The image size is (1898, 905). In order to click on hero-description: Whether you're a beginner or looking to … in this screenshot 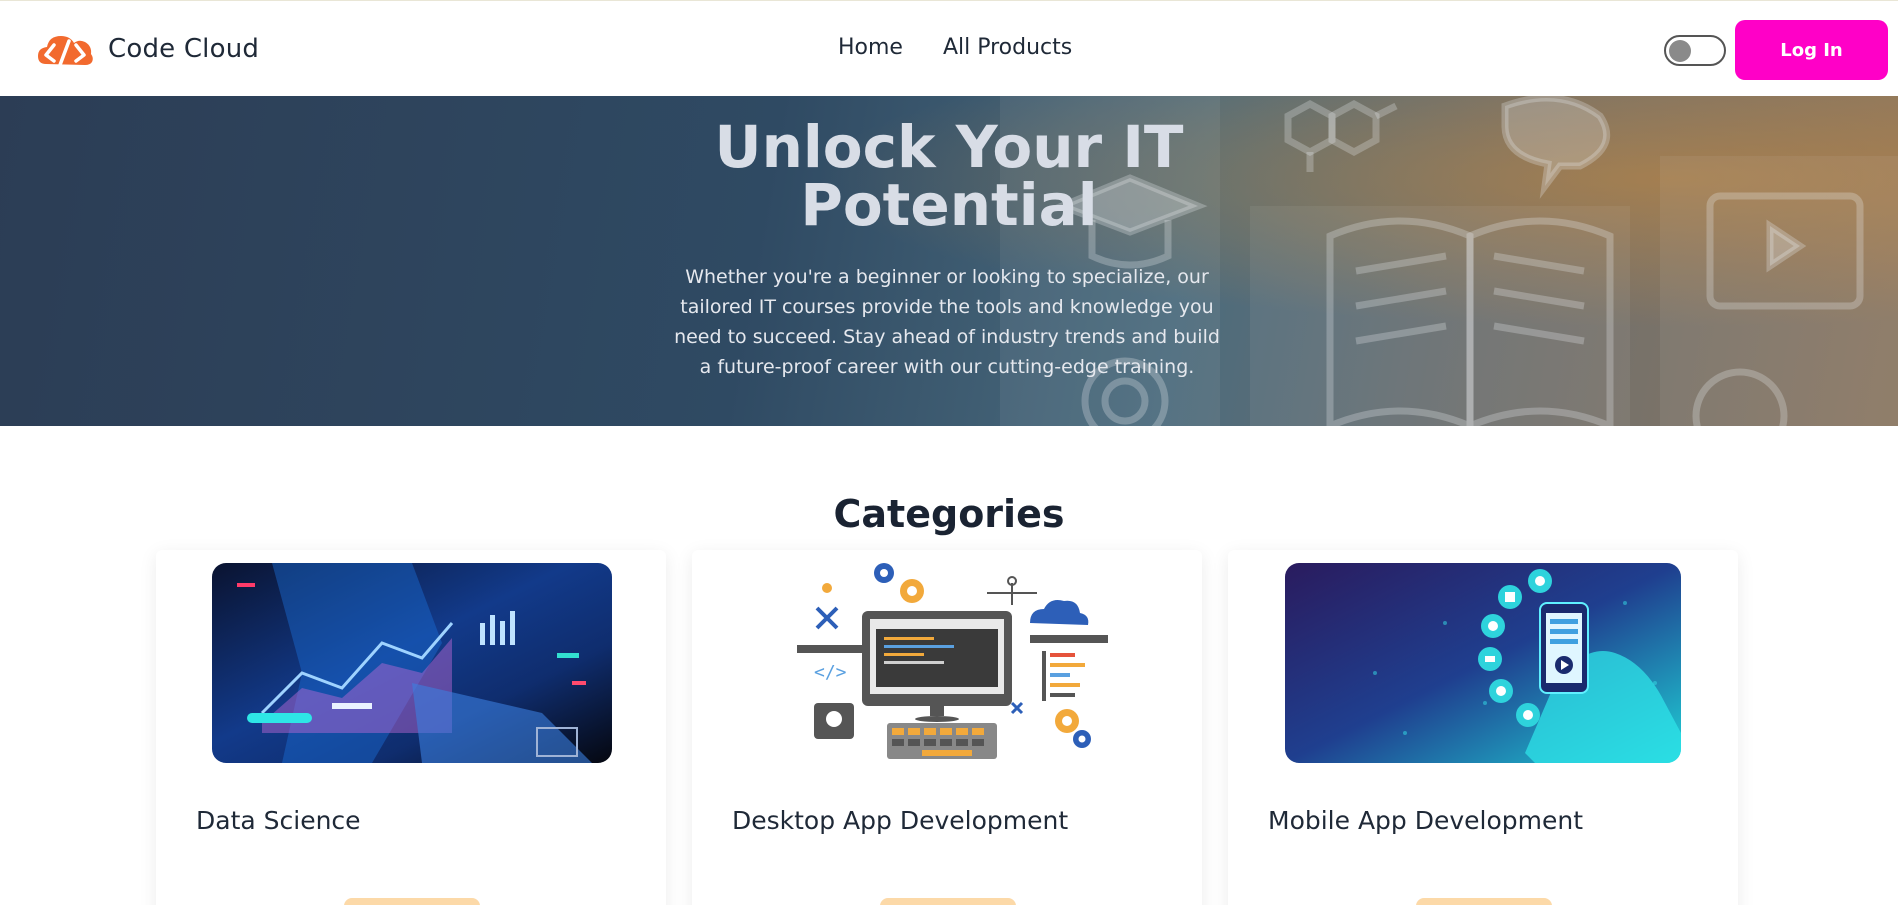, I will do `click(947, 322)`.